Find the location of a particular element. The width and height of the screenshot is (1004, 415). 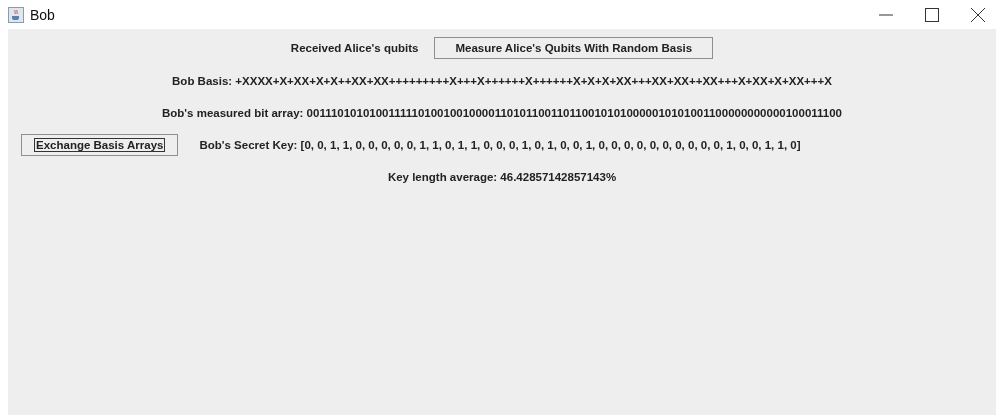

exchange-button: Exchange Basis Arrays is located at coordinates (100, 145).